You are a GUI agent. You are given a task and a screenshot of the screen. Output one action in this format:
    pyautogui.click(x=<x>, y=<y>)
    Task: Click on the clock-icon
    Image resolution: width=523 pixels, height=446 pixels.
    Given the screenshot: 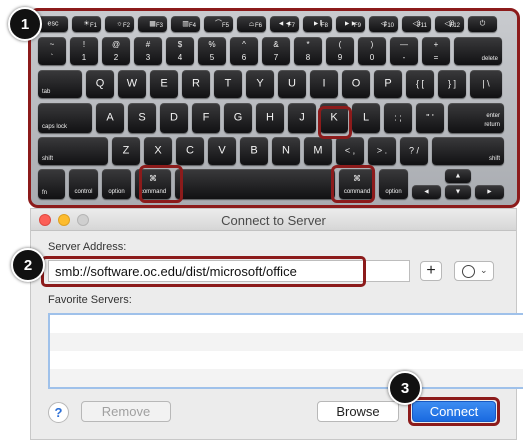 What is the action you would take?
    pyautogui.click(x=468, y=271)
    